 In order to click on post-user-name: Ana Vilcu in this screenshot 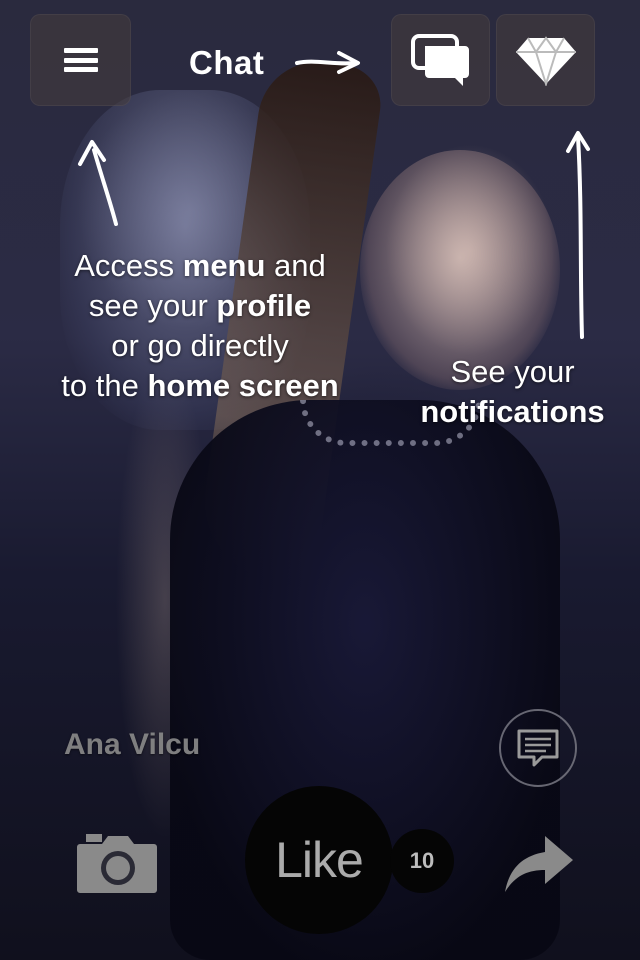, I will do `click(132, 745)`.